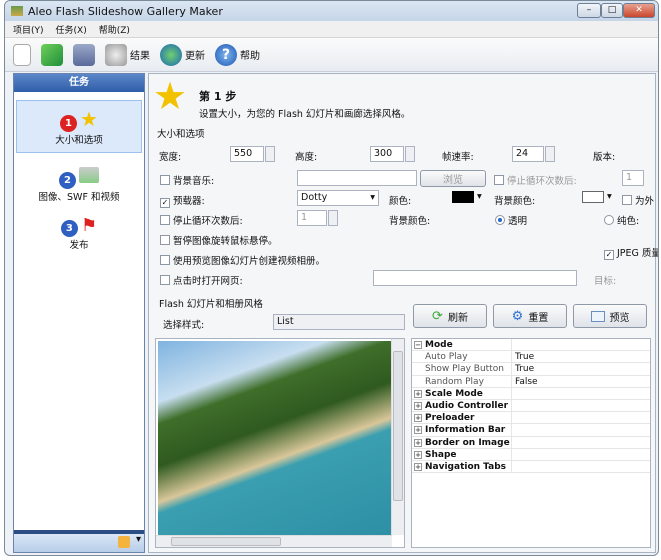 The width and height of the screenshot is (661, 560). What do you see at coordinates (79, 233) in the screenshot?
I see `sidebar-item-publish: 3 ⚑ 发布` at bounding box center [79, 233].